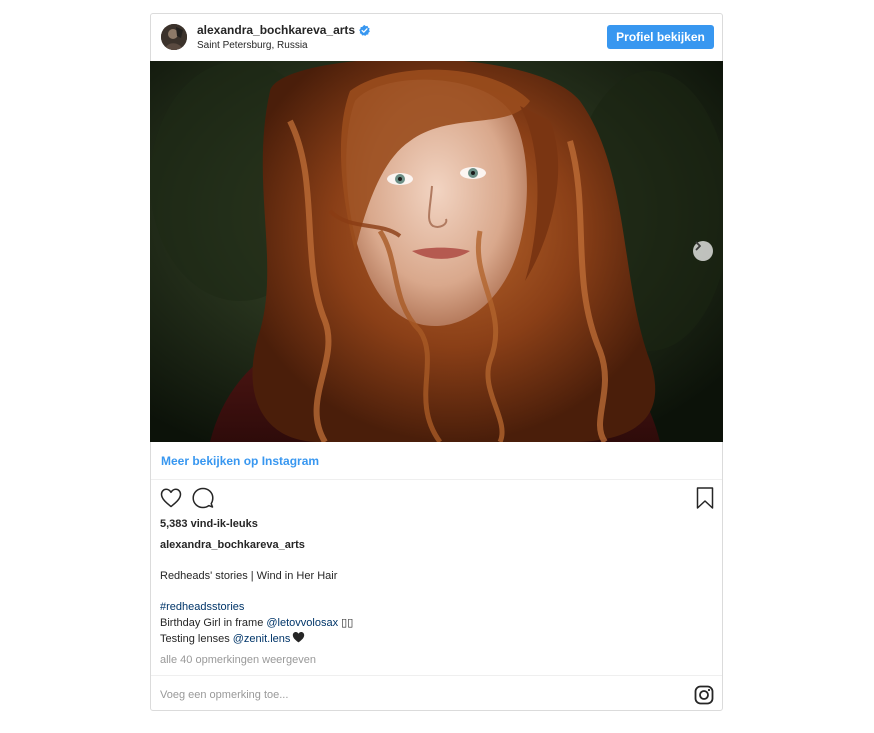 The height and width of the screenshot is (733, 874). What do you see at coordinates (346, 622) in the screenshot?
I see `emoji-placeholder: ▯▯` at bounding box center [346, 622].